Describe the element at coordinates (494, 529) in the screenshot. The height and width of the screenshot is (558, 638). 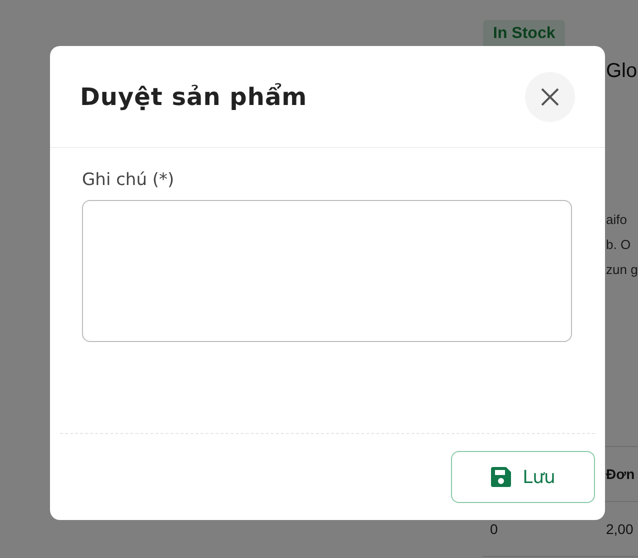
I see `table-cell-text: 0` at that location.